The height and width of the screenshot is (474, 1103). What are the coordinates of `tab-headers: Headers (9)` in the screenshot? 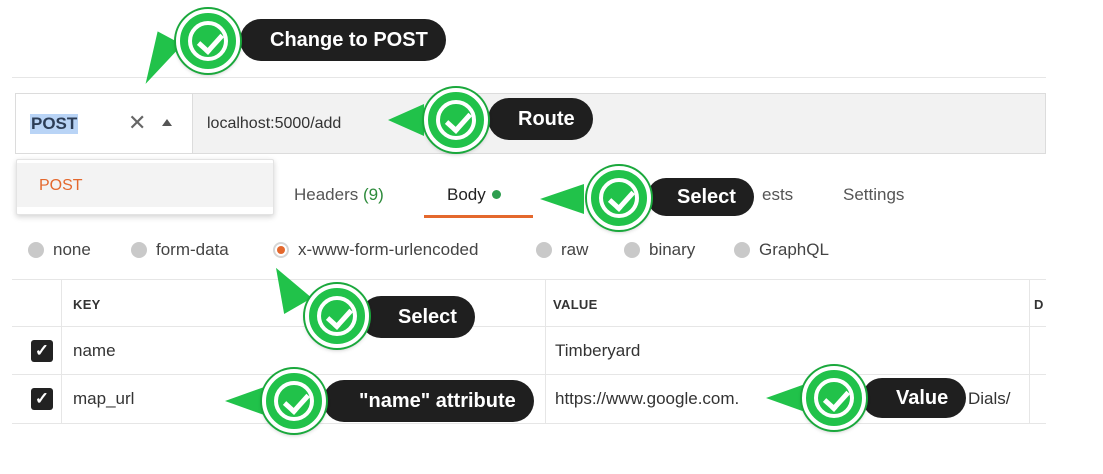 It's located at (339, 195).